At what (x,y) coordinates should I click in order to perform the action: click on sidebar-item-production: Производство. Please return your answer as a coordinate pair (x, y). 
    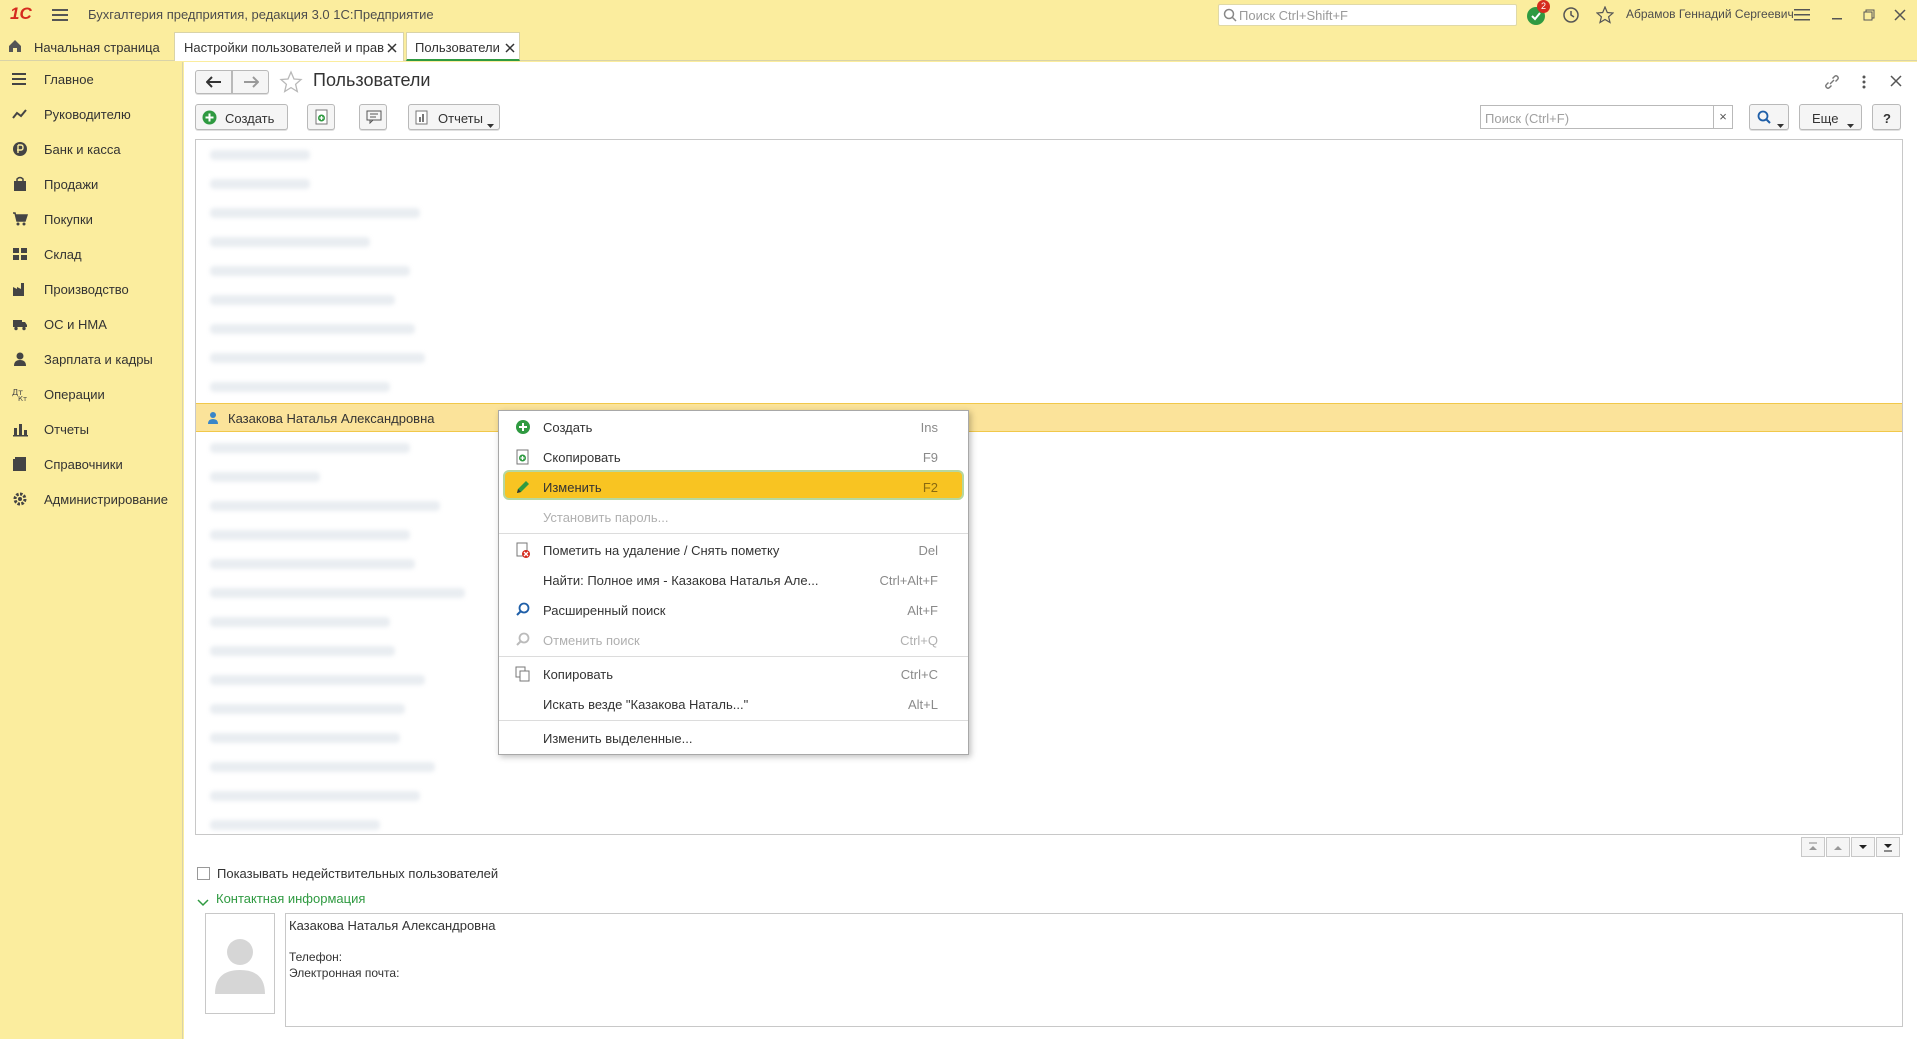
    Looking at the image, I should click on (91, 289).